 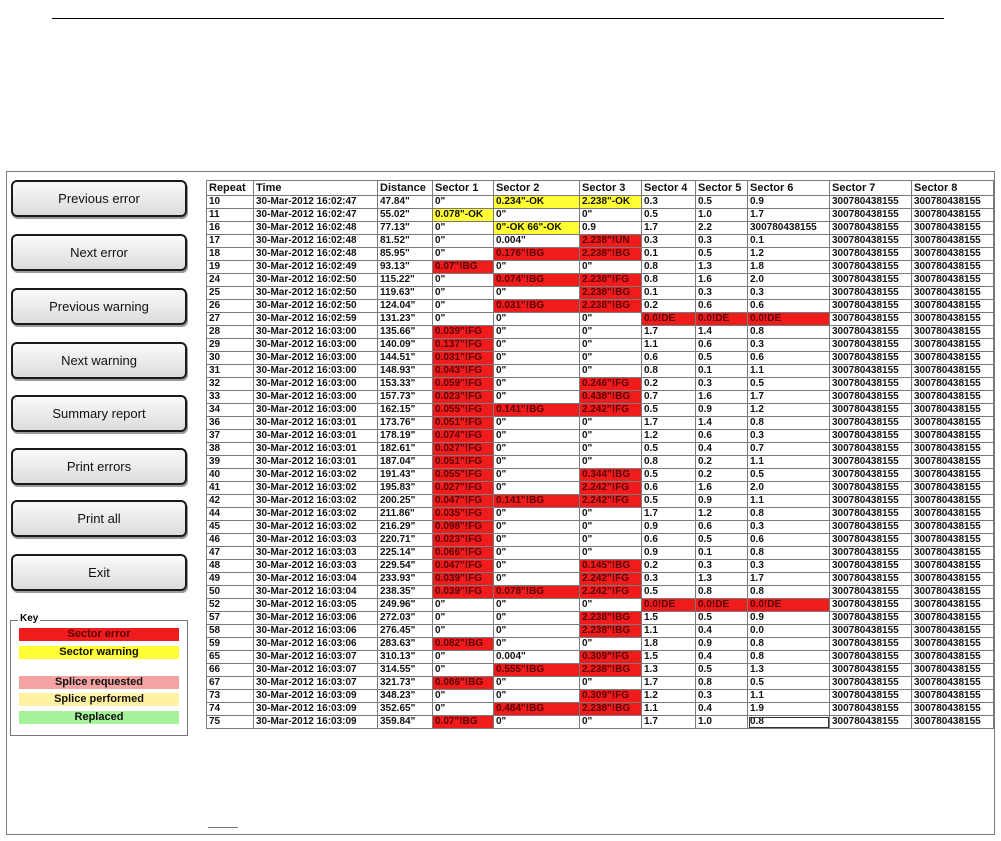 I want to click on table-cell: 1.7, so click(x=668, y=228).